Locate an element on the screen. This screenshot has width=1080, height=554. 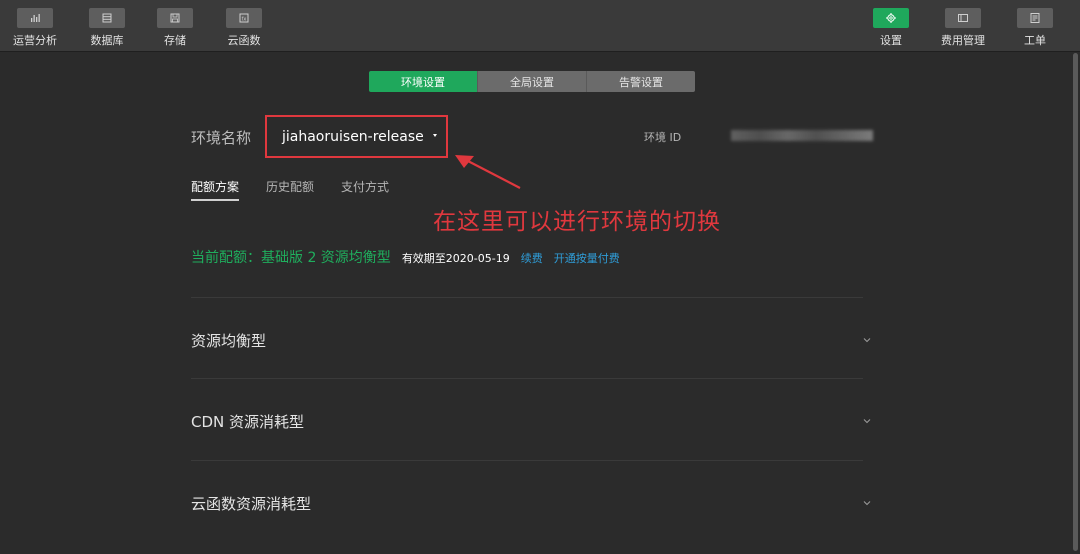
toolbar-storage-label: 存储 is located at coordinates (175, 40).